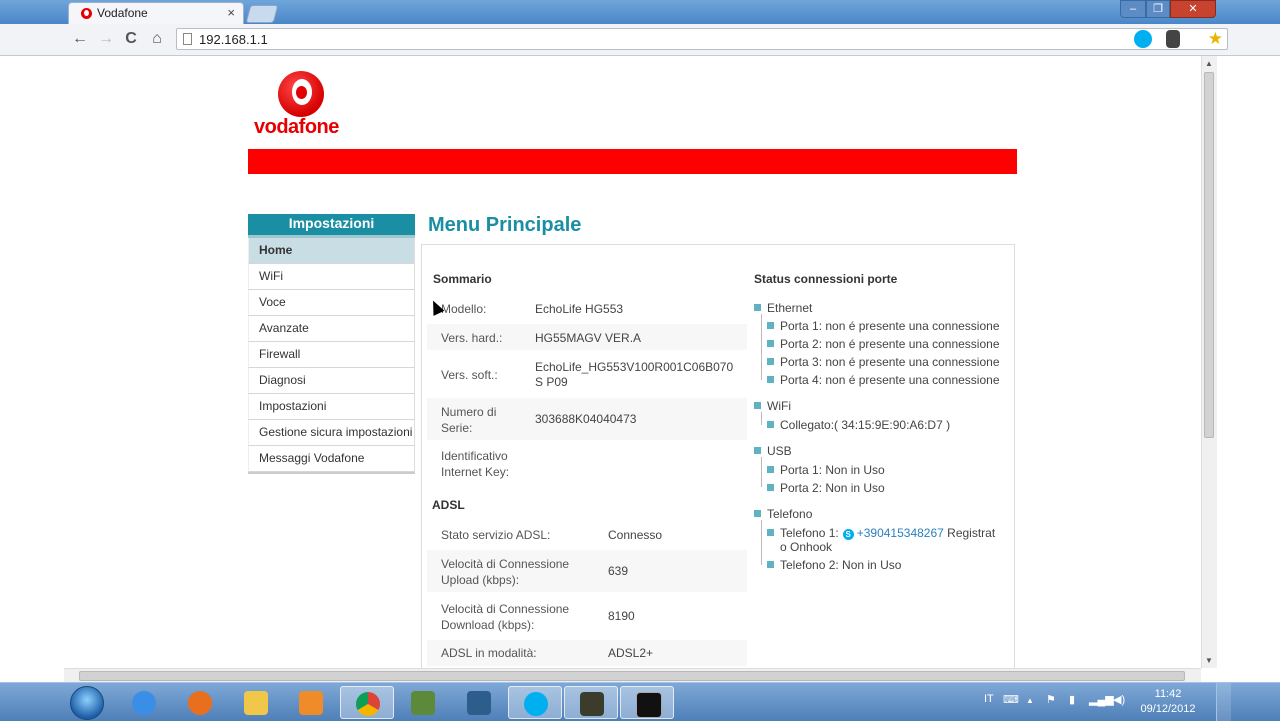 This screenshot has width=1280, height=721. I want to click on table-row: Stato servizio ADSL: Connesso, so click(587, 534).